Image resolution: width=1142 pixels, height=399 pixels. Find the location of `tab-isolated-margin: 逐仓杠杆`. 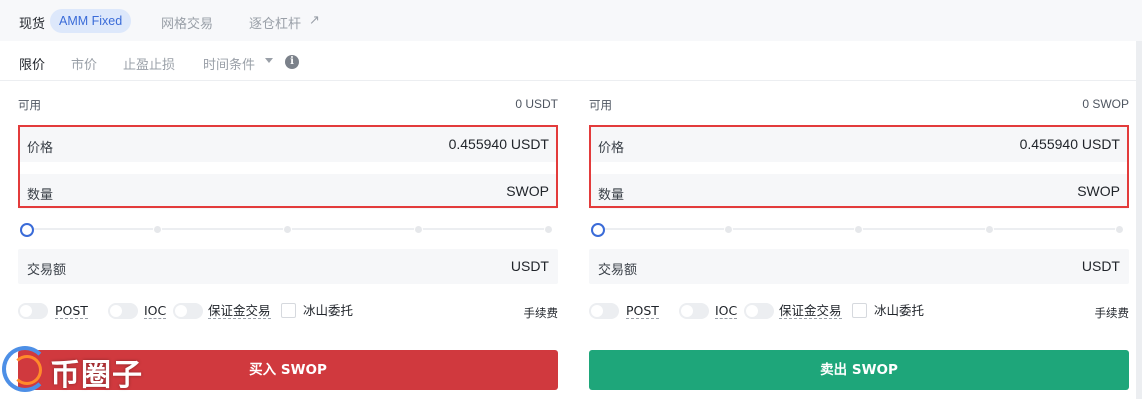

tab-isolated-margin: 逐仓杠杆 is located at coordinates (275, 22).